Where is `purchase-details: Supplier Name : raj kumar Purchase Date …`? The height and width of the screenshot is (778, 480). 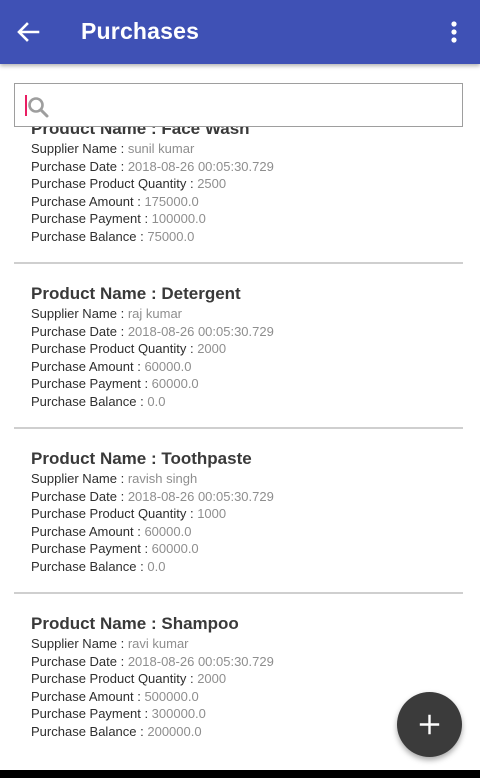
purchase-details: Supplier Name : raj kumar Purchase Date … is located at coordinates (152, 357).